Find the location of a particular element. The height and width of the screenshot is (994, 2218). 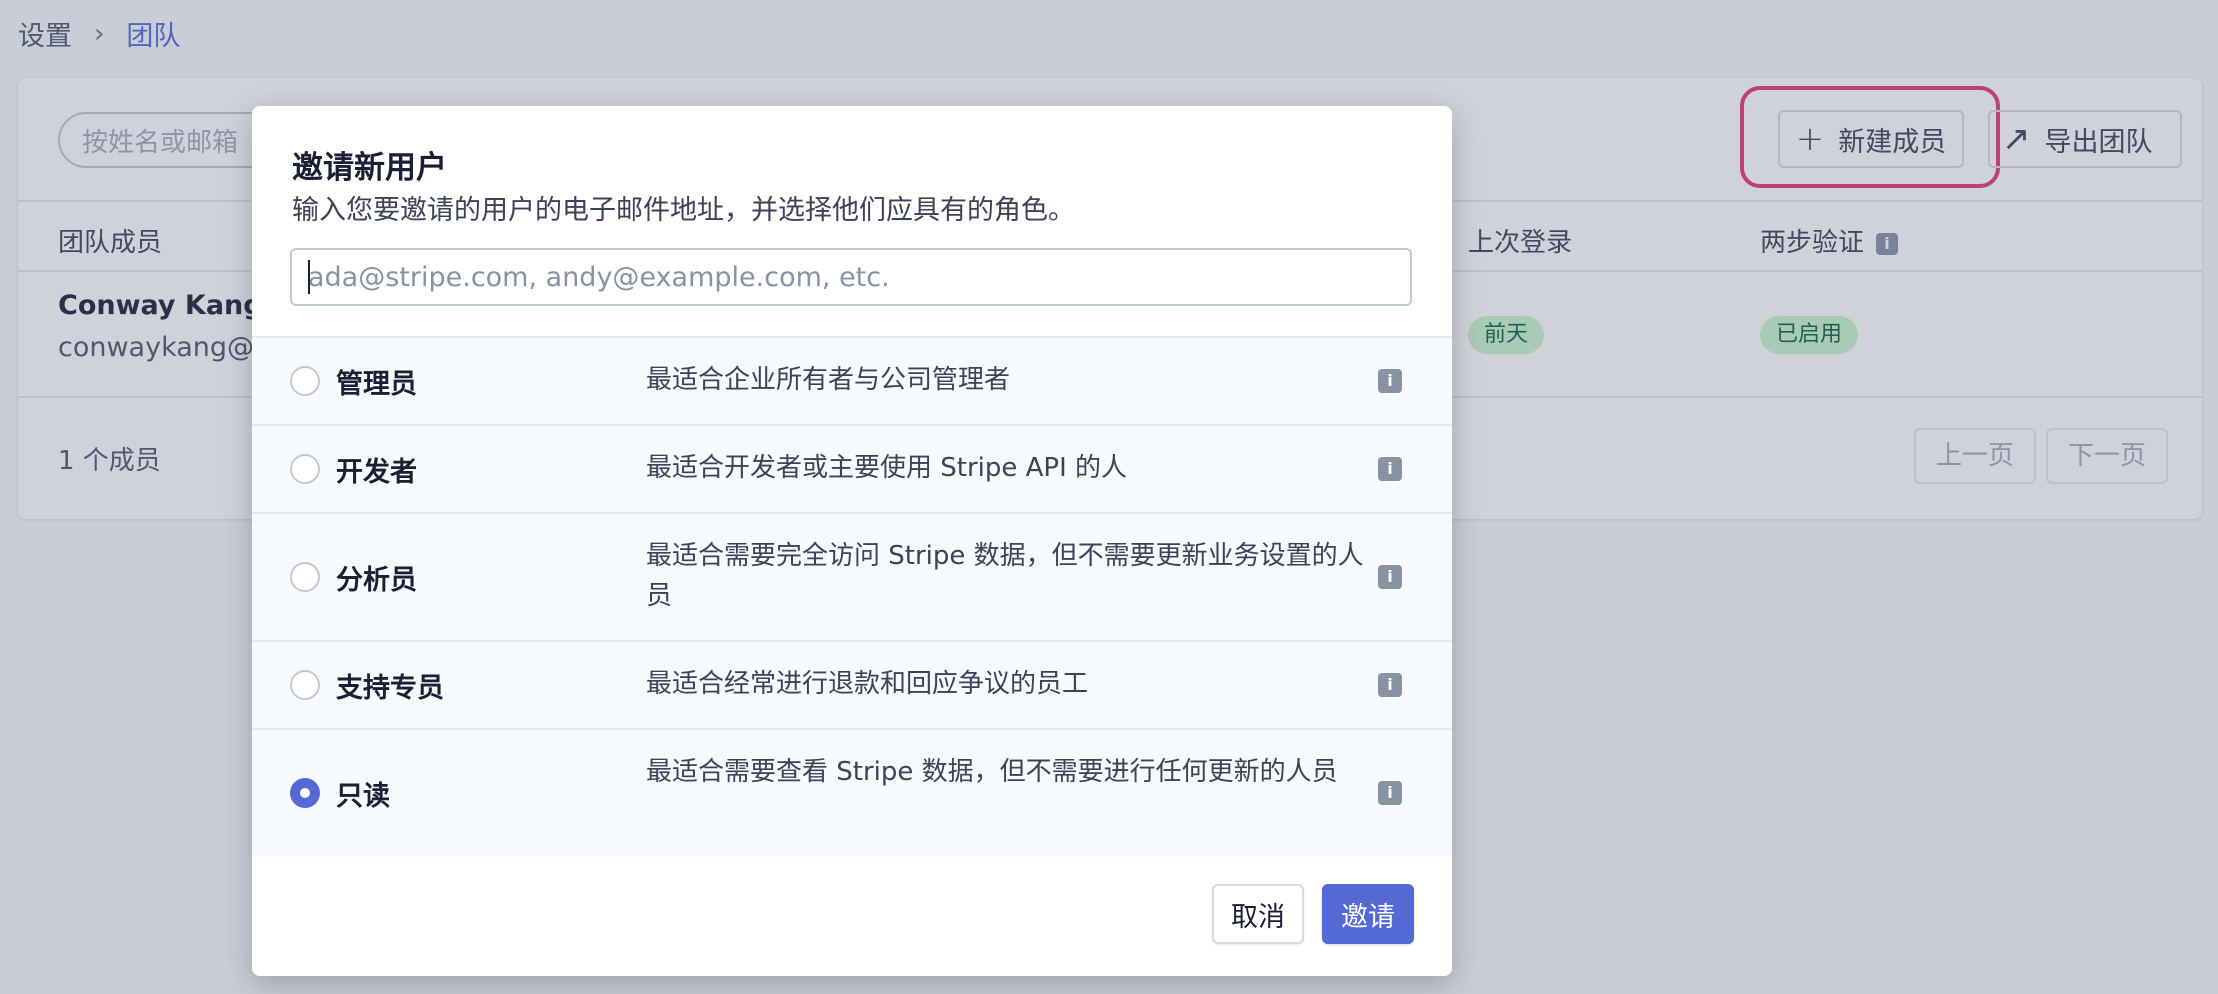

role-radio-developer is located at coordinates (305, 469).